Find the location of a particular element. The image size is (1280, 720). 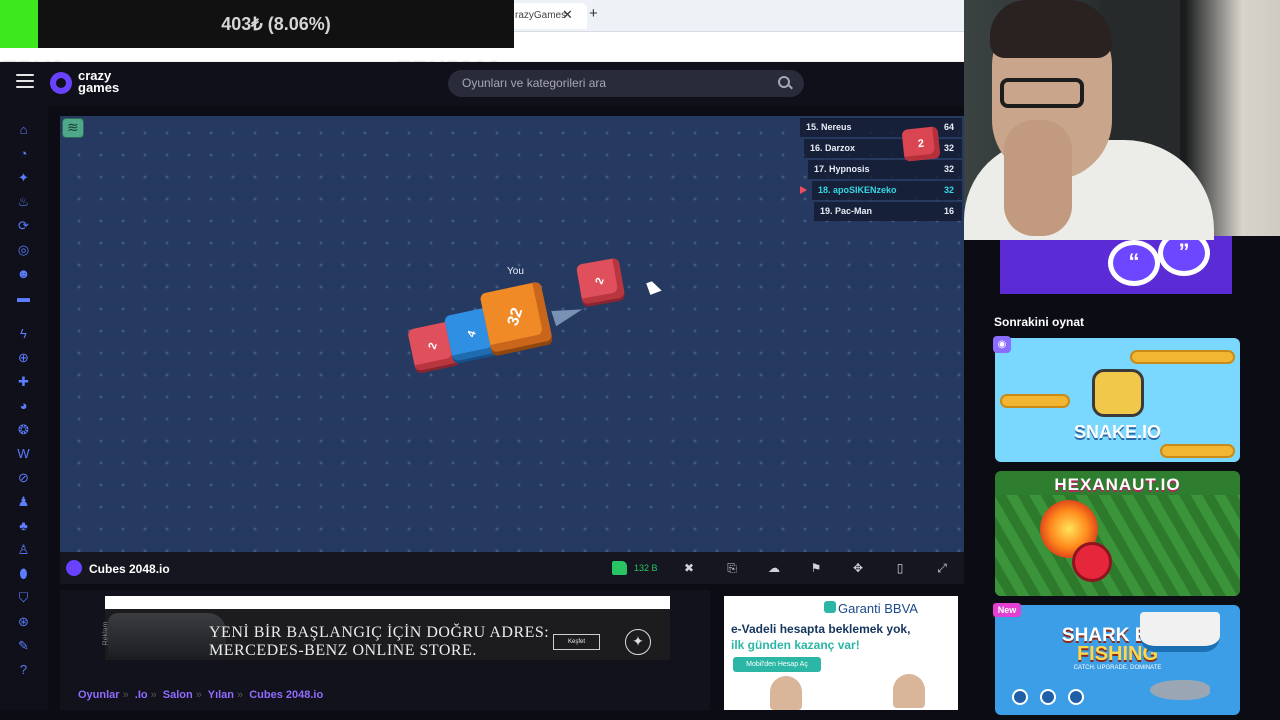

menu-icon is located at coordinates (25, 82).